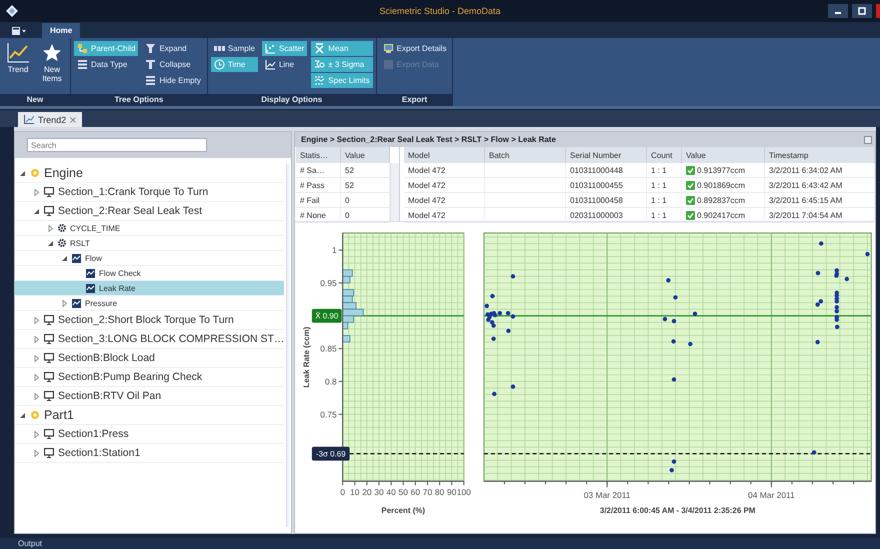 The height and width of the screenshot is (549, 880). What do you see at coordinates (606, 495) in the screenshot?
I see `axis-tick-label: 03 Mar 2011` at bounding box center [606, 495].